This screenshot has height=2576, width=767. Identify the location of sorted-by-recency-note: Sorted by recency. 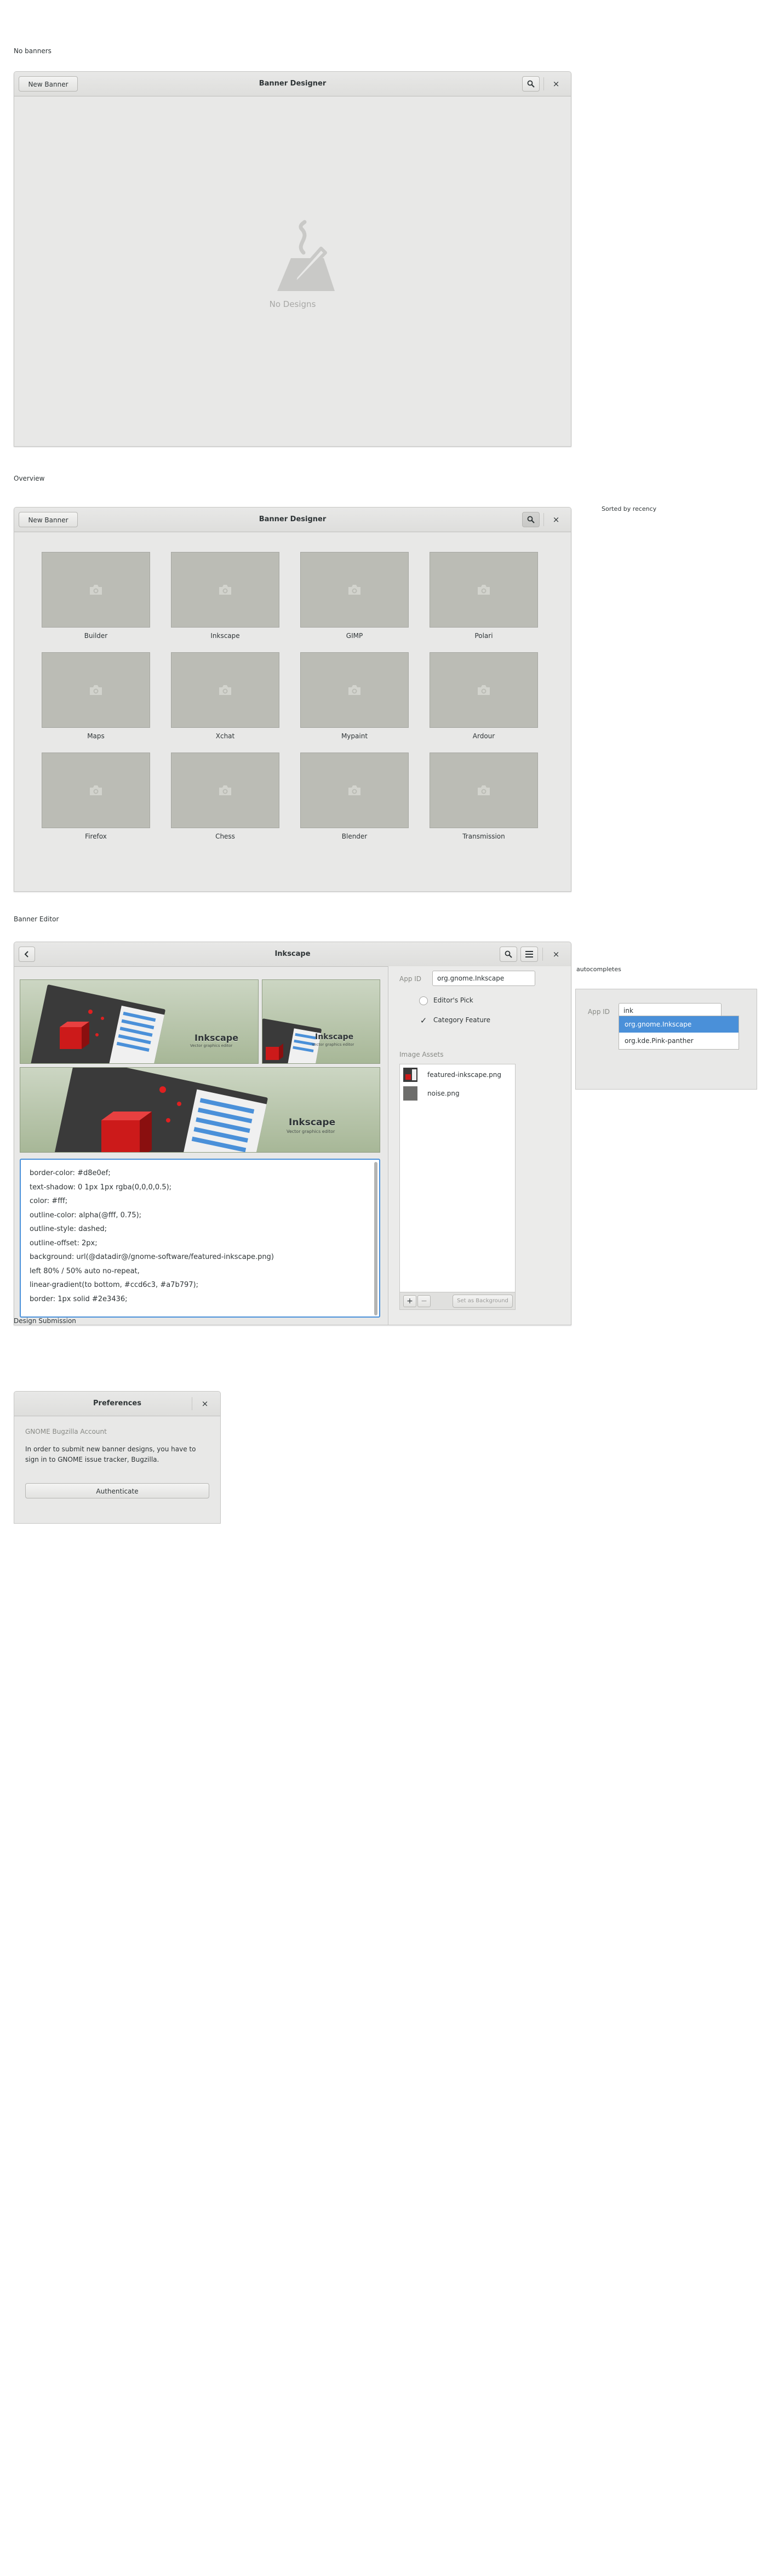
(629, 508).